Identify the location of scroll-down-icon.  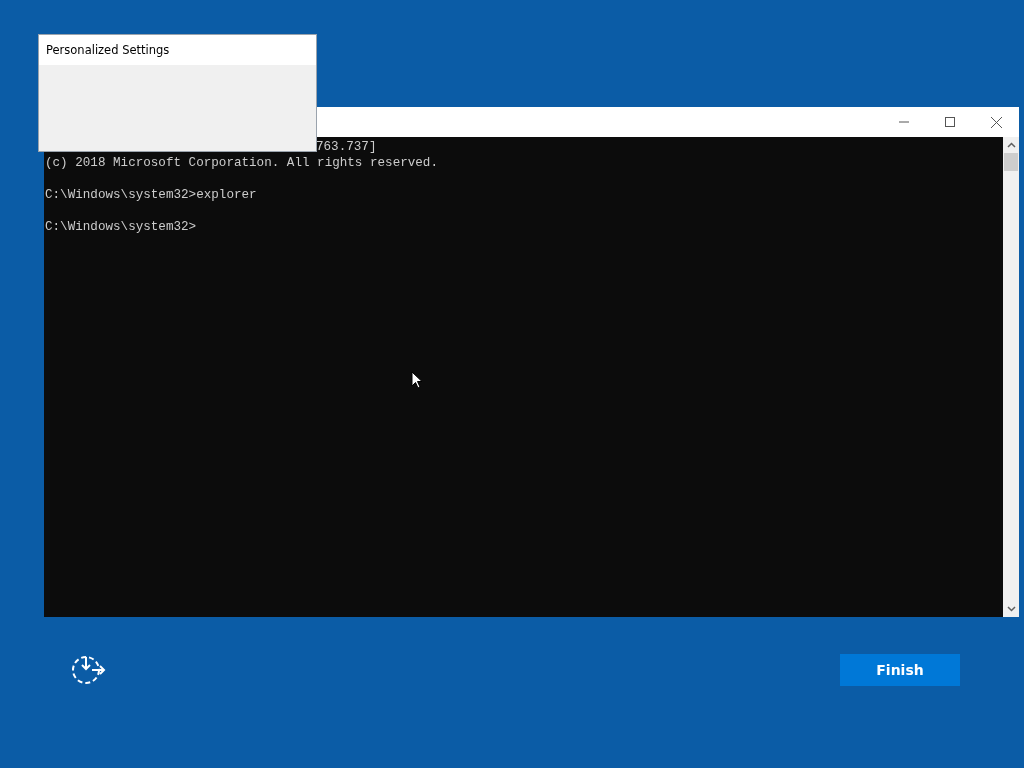
(1011, 609).